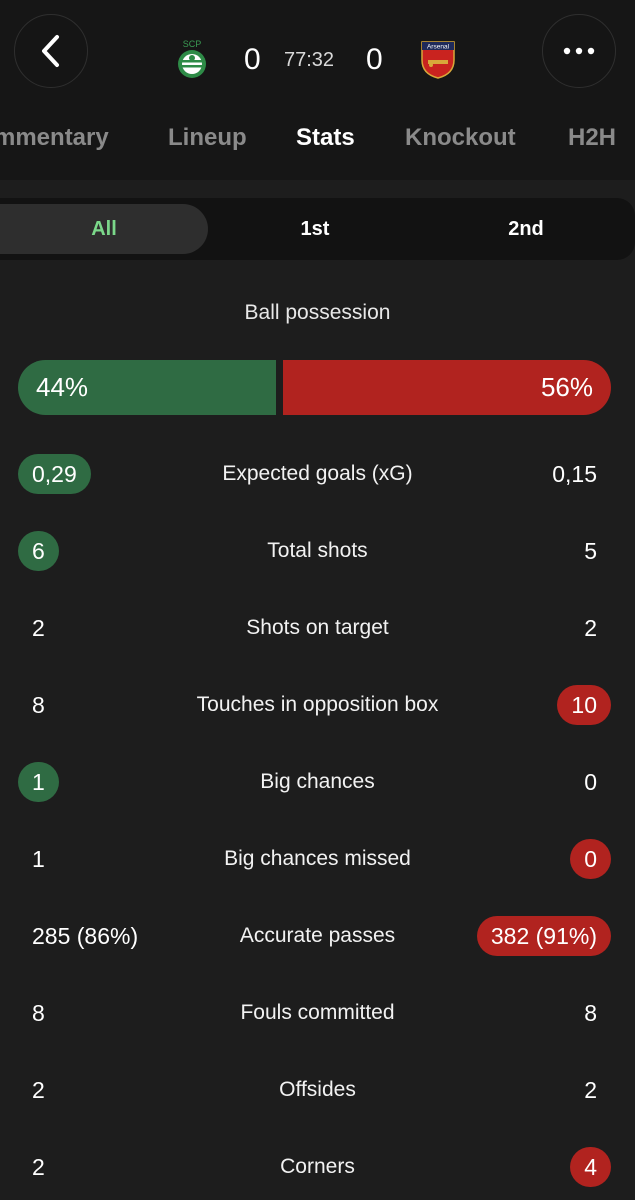 This screenshot has width=635, height=1200. I want to click on match-clock: 77:32, so click(309, 60).